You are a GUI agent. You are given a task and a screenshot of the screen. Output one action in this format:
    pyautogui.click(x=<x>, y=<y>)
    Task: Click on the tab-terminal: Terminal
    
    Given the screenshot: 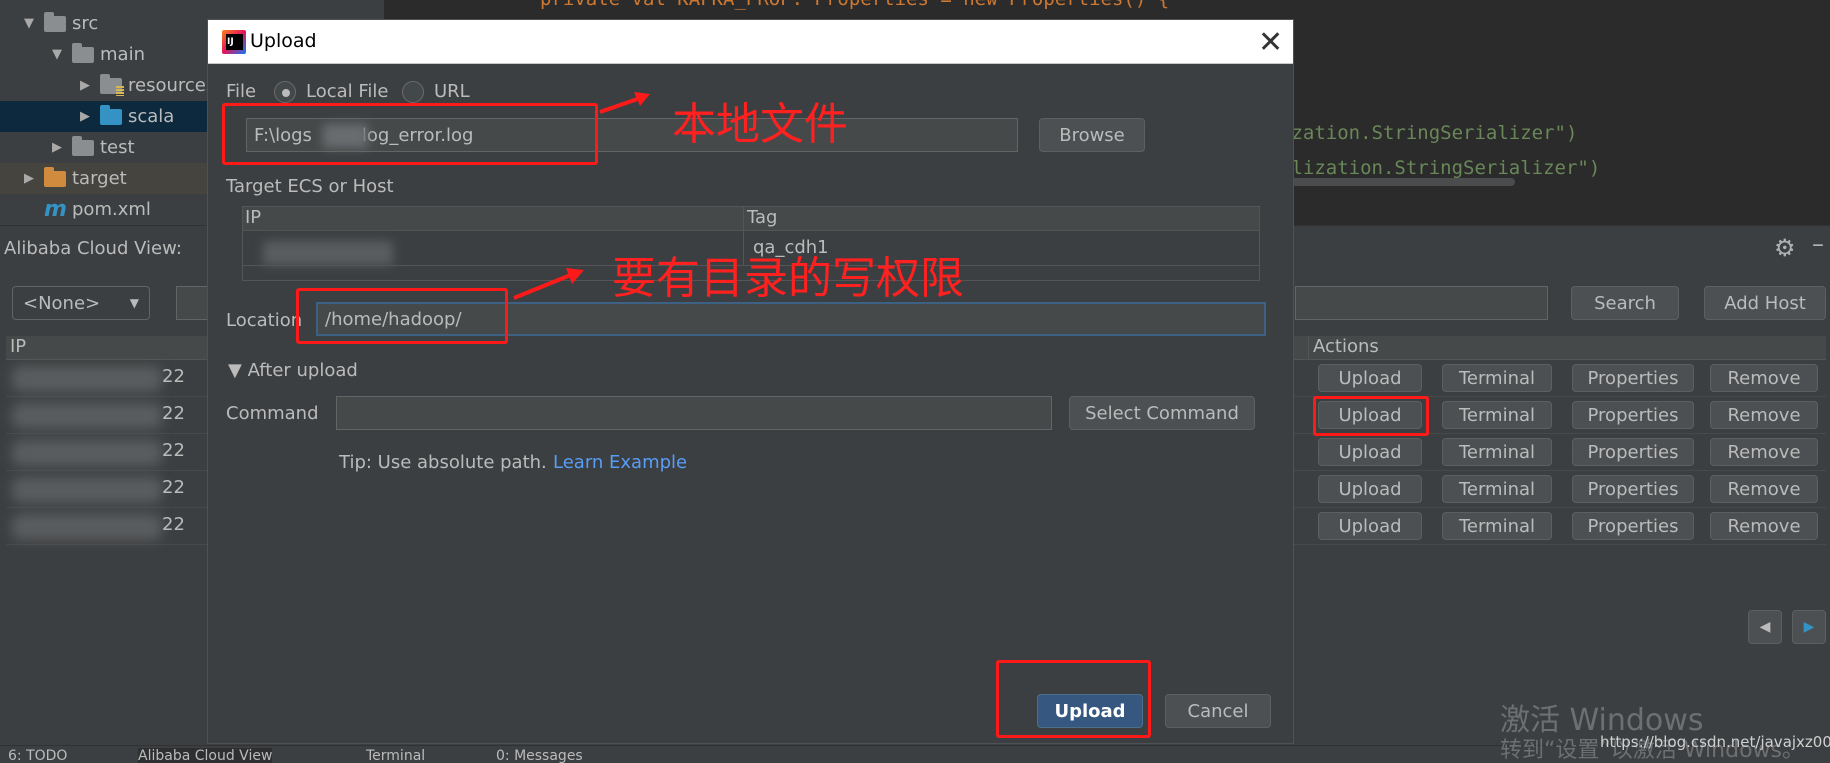 What is the action you would take?
    pyautogui.click(x=395, y=755)
    